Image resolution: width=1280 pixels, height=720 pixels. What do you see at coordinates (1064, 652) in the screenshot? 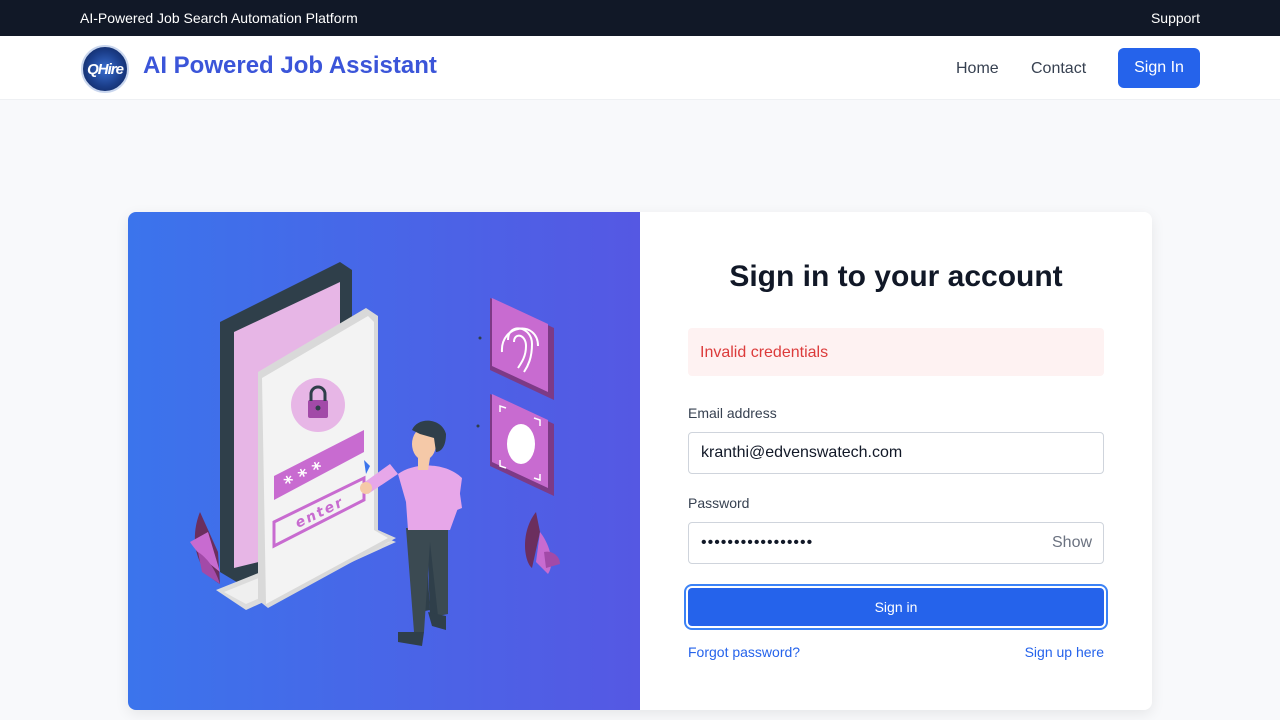
I see `signup-link: Sign up here` at bounding box center [1064, 652].